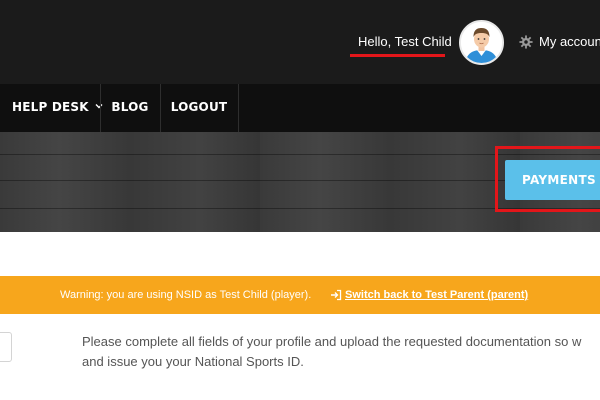 This screenshot has width=600, height=400. What do you see at coordinates (436, 295) in the screenshot?
I see `switch-back-link: Switch back to Test Parent (parent)` at bounding box center [436, 295].